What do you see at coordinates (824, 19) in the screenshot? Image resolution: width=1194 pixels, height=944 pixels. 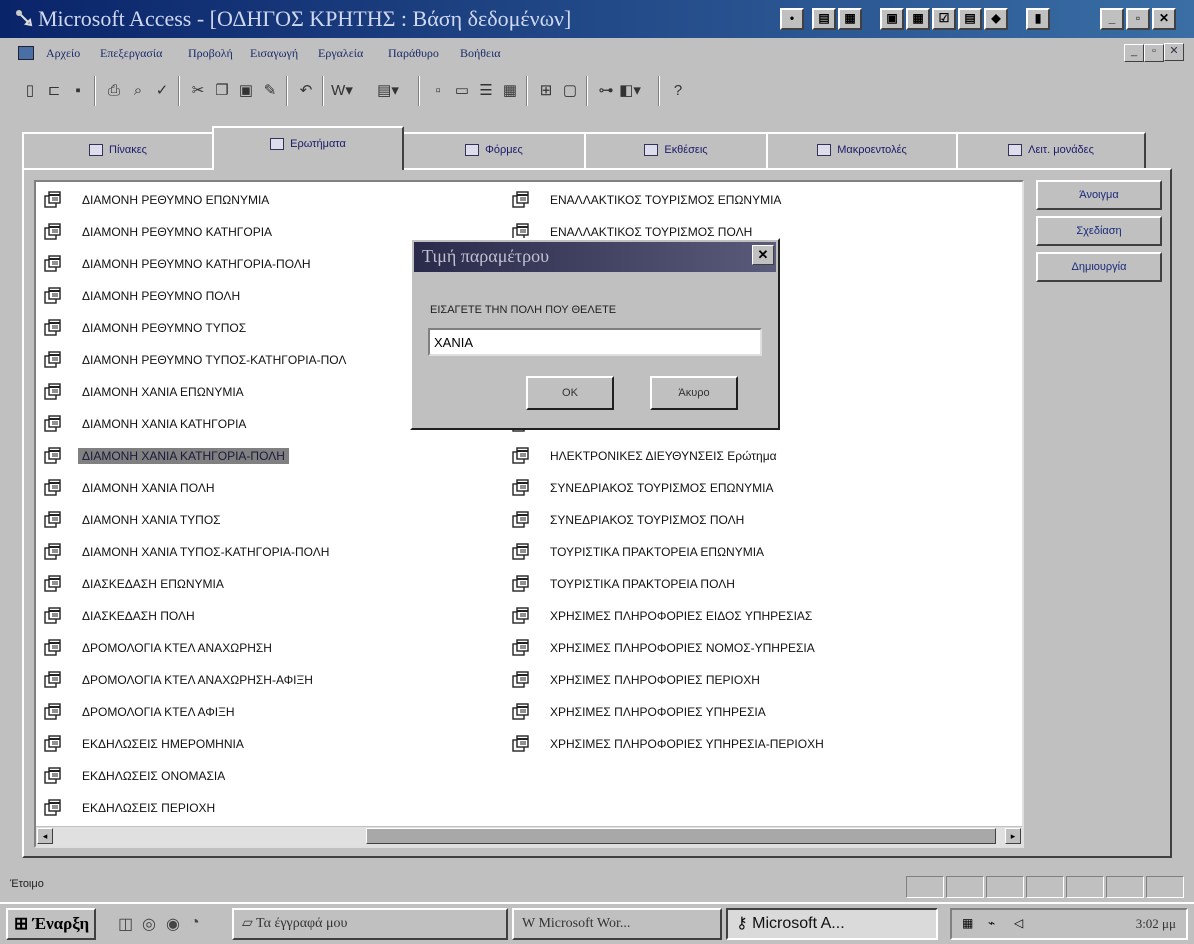 I see `taskbar-app-icon: ▤` at bounding box center [824, 19].